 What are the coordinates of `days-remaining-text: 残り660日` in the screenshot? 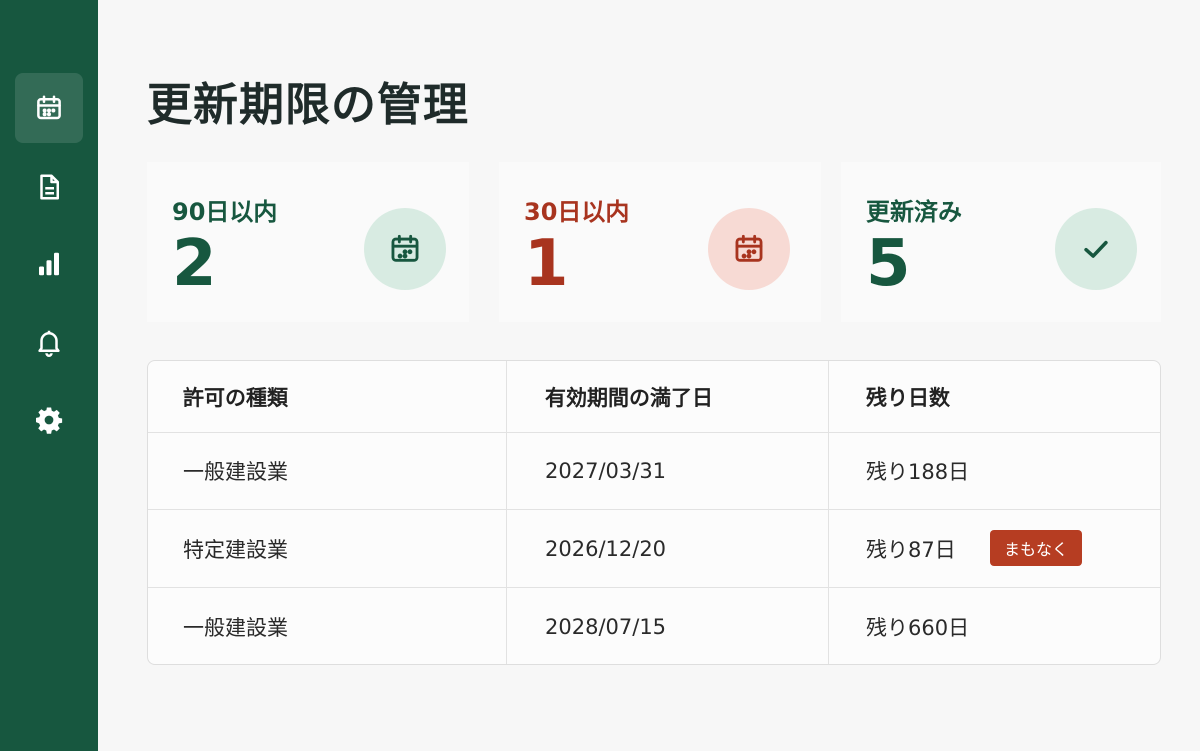 It's located at (918, 627).